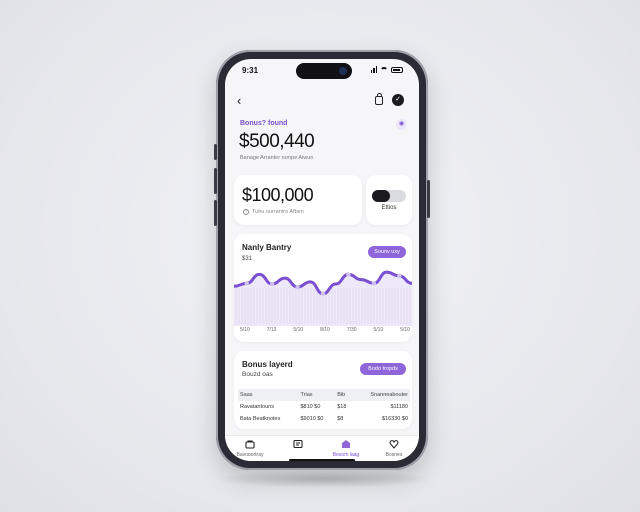 The width and height of the screenshot is (640, 512). Describe the element at coordinates (277, 158) in the screenshot. I see `balance-subtitle: Banage Arranter rumpe Aiwun` at that location.